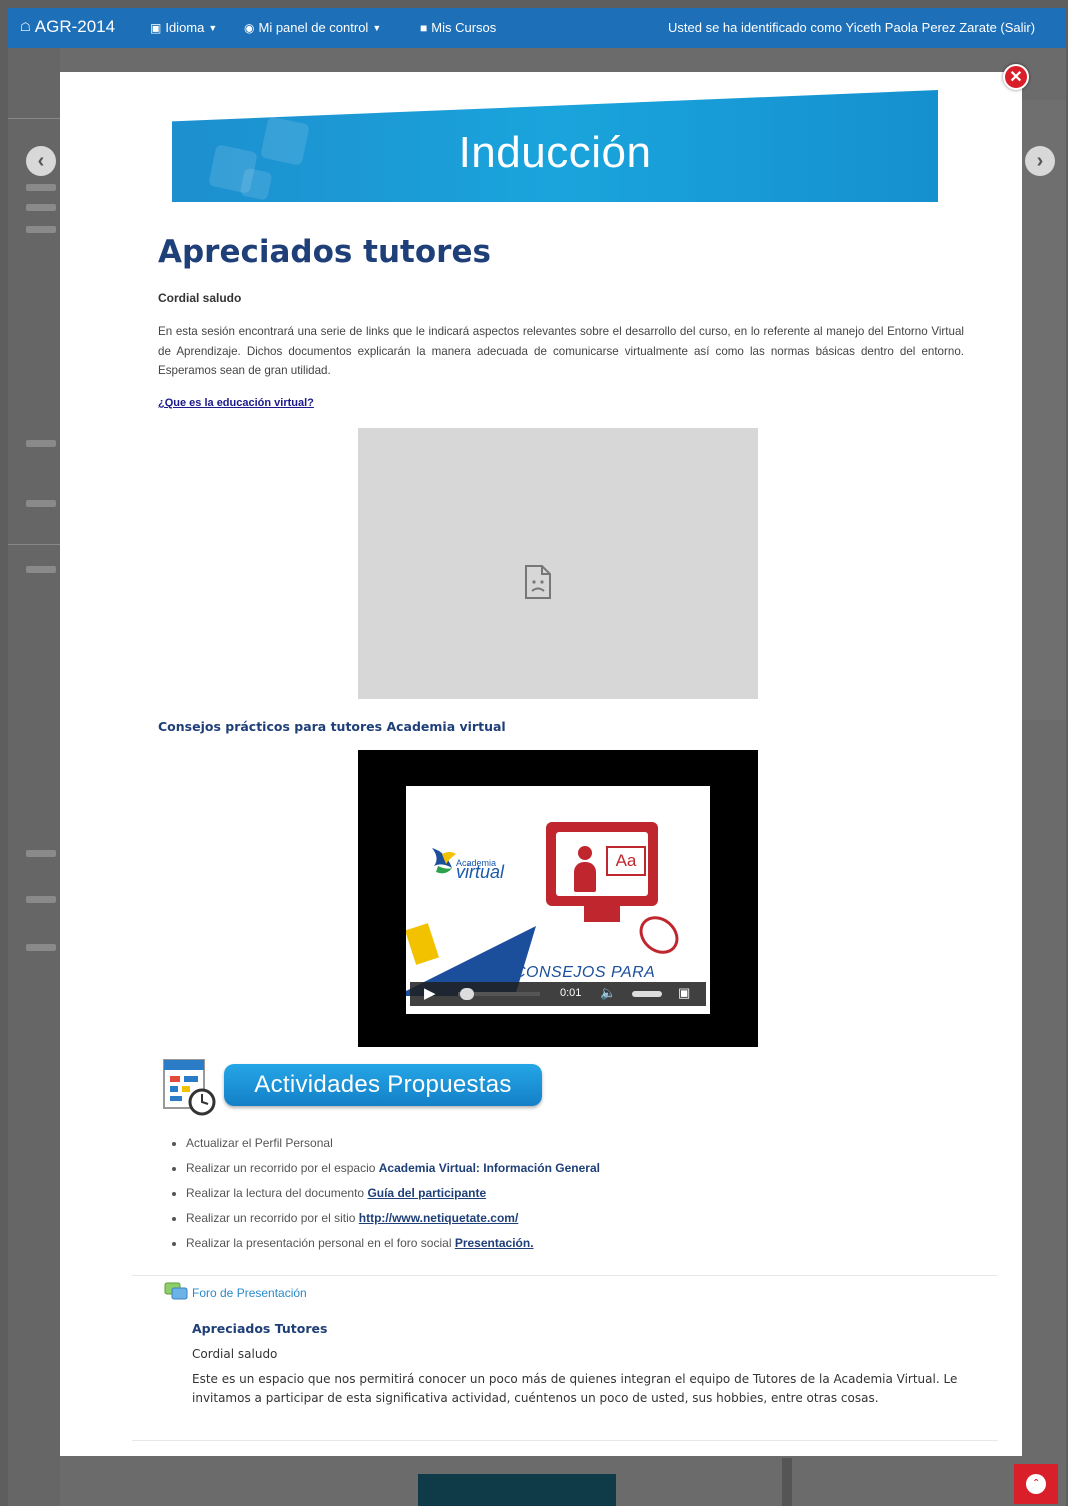 The width and height of the screenshot is (1068, 1506). I want to click on close-icon: ✕, so click(1016, 77).